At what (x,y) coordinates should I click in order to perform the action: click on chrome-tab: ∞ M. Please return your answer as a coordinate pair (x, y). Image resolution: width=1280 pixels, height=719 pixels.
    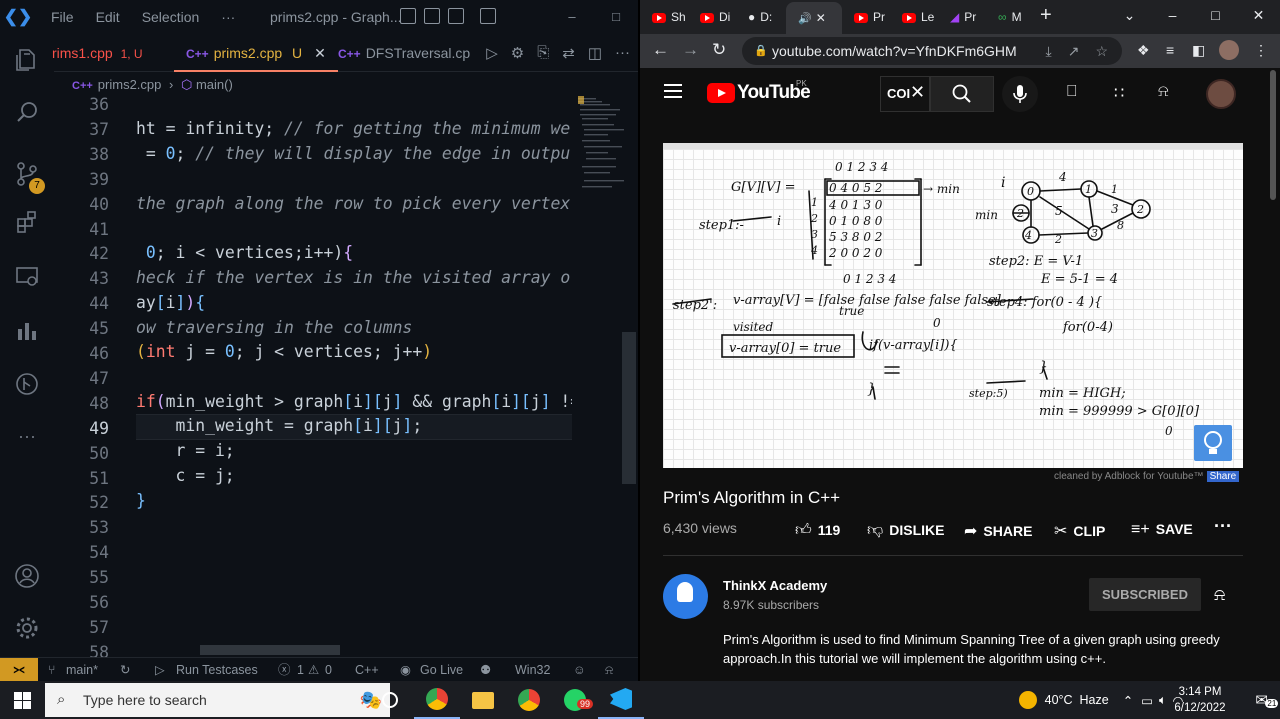
    Looking at the image, I should click on (1009, 17).